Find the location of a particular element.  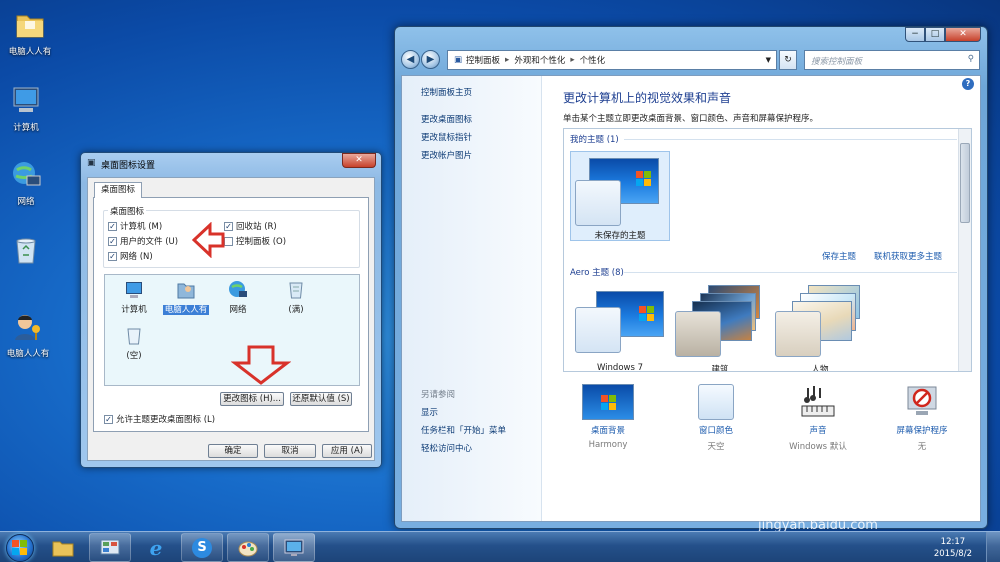

chevron-down-icon: ▼ is located at coordinates (768, 60).